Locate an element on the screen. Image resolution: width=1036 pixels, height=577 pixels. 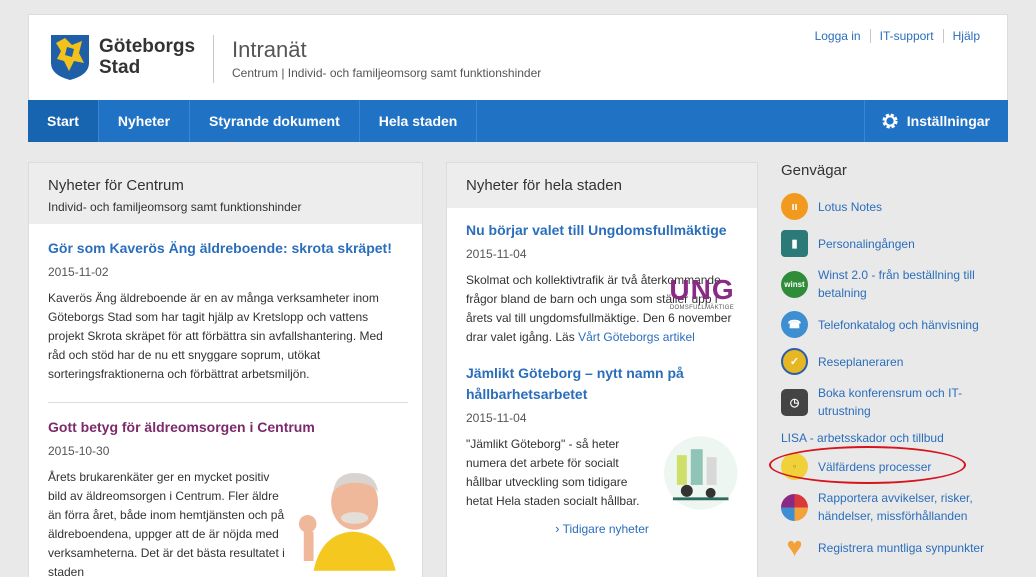
clock-icon: ◷ is located at coordinates (794, 402).